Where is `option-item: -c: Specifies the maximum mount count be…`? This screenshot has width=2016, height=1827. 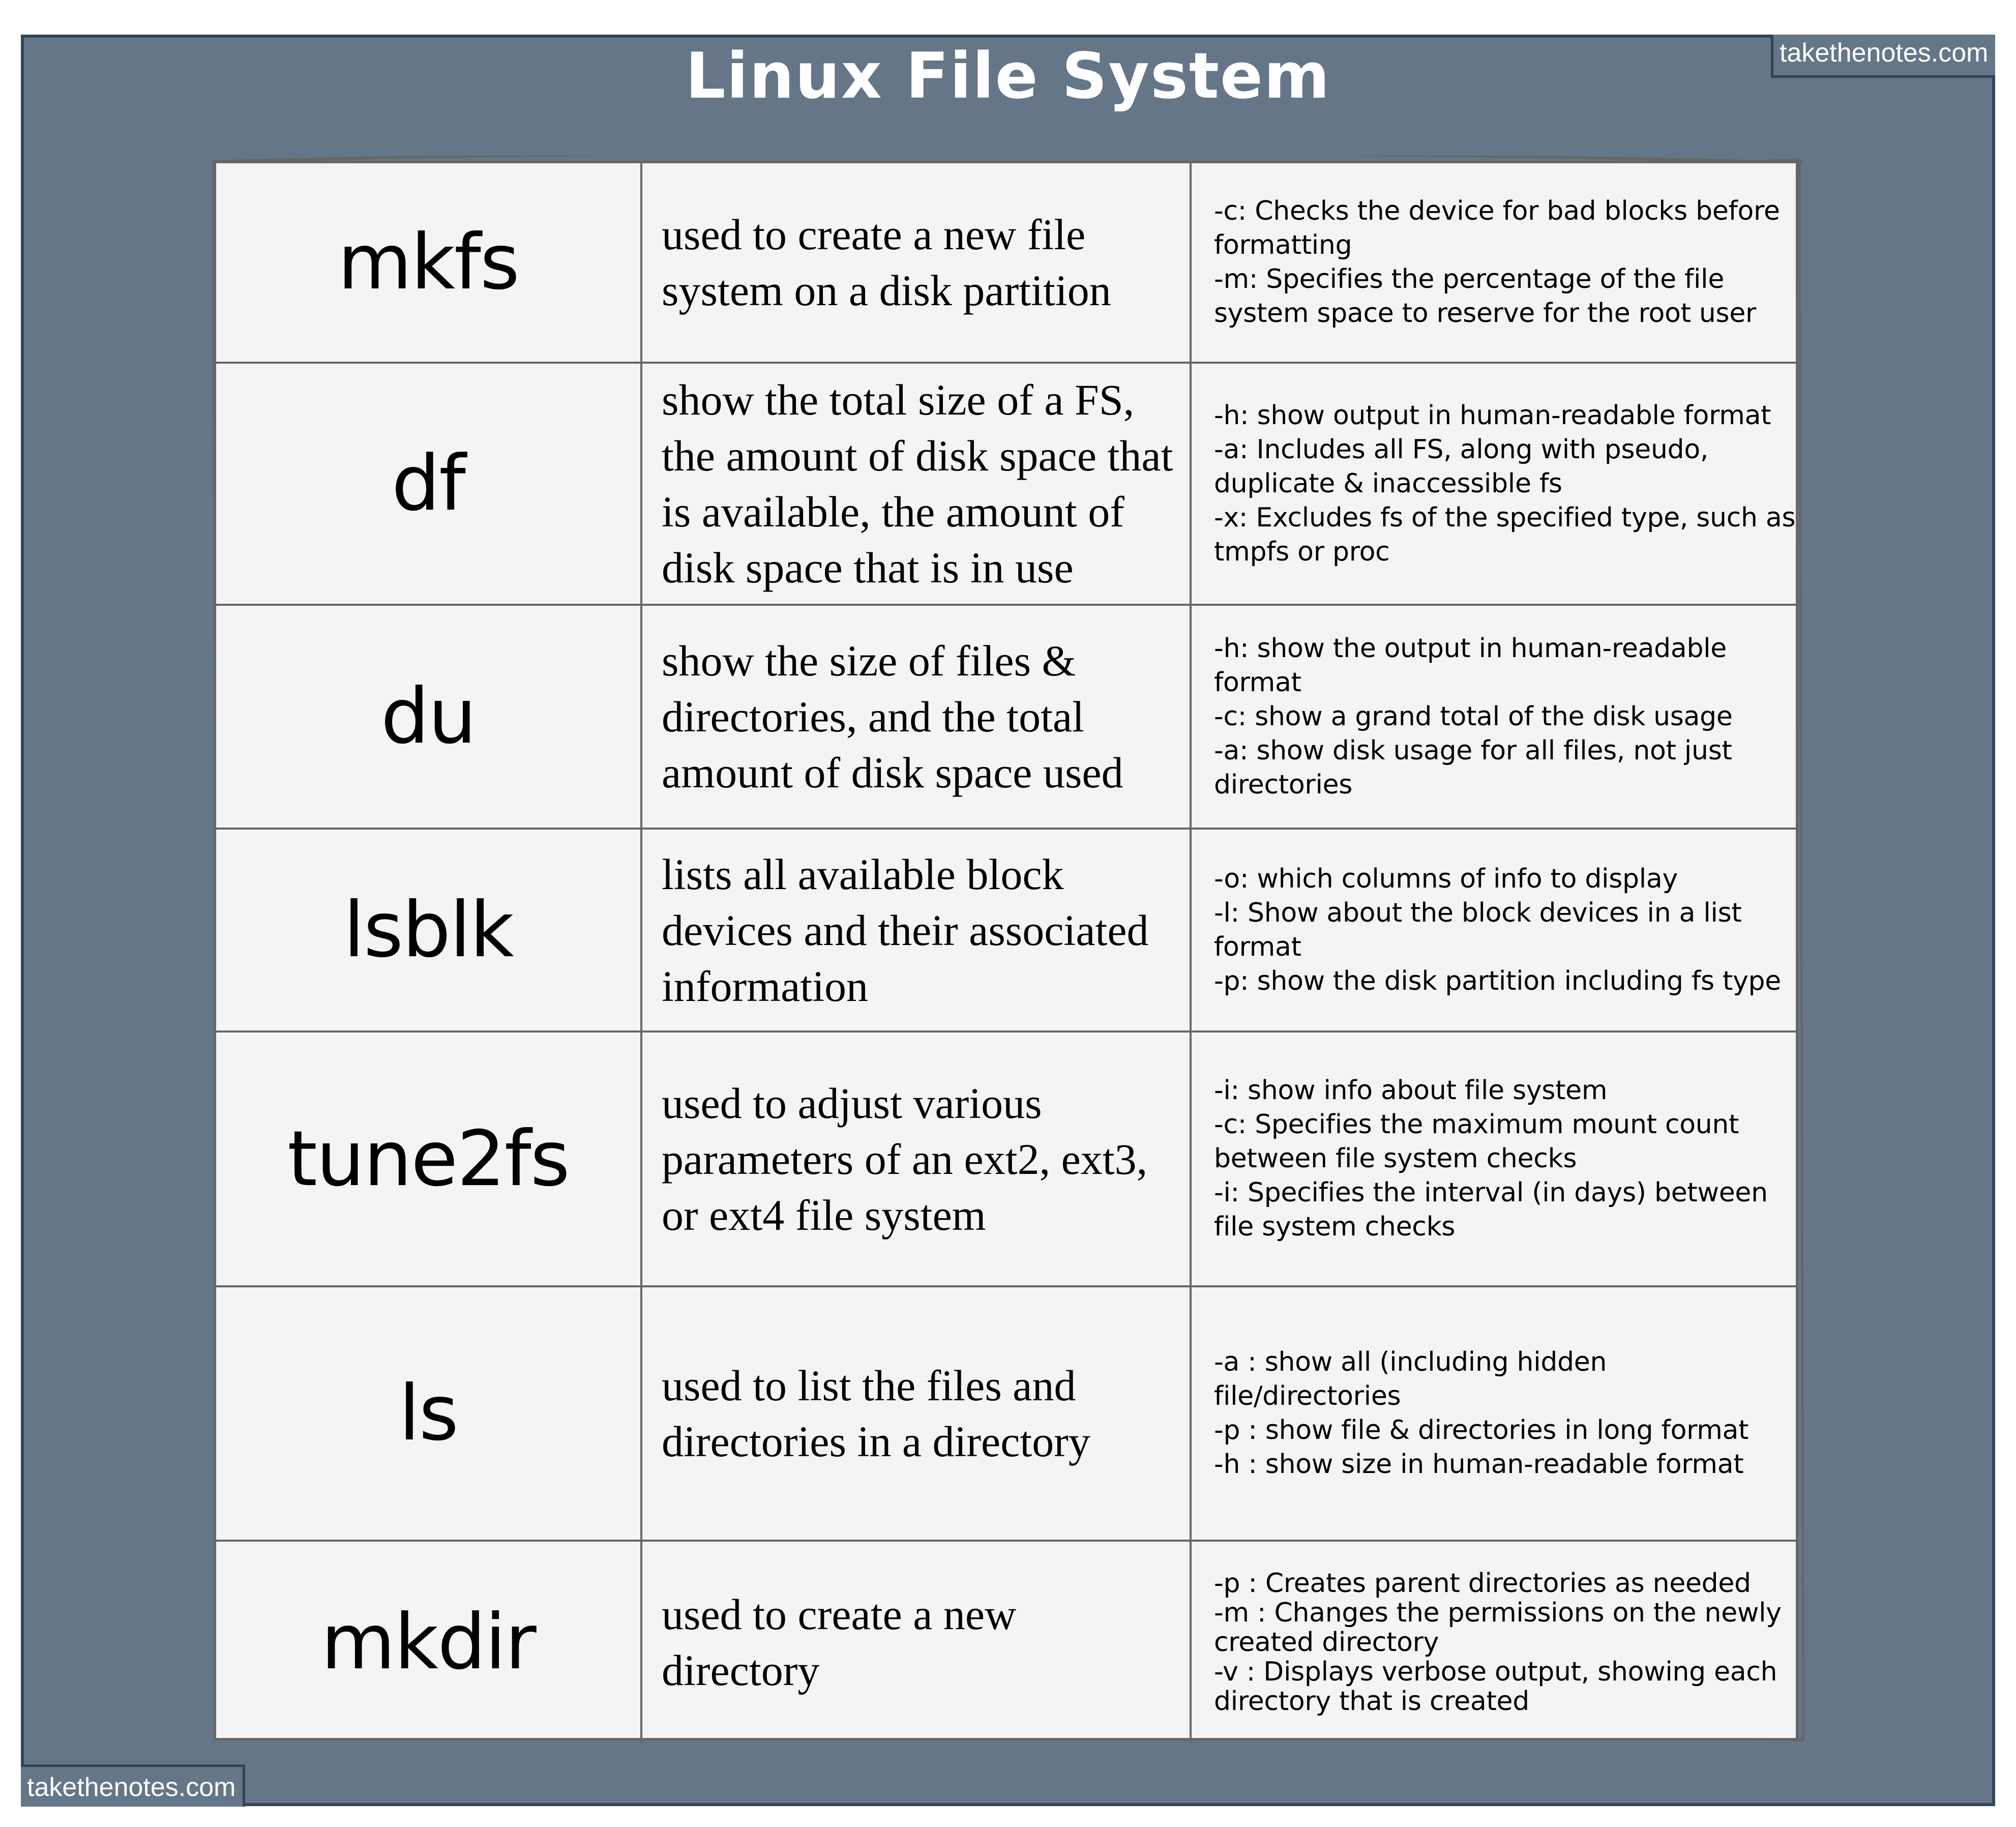 option-item: -c: Specifies the maximum mount count be… is located at coordinates (1476, 1141).